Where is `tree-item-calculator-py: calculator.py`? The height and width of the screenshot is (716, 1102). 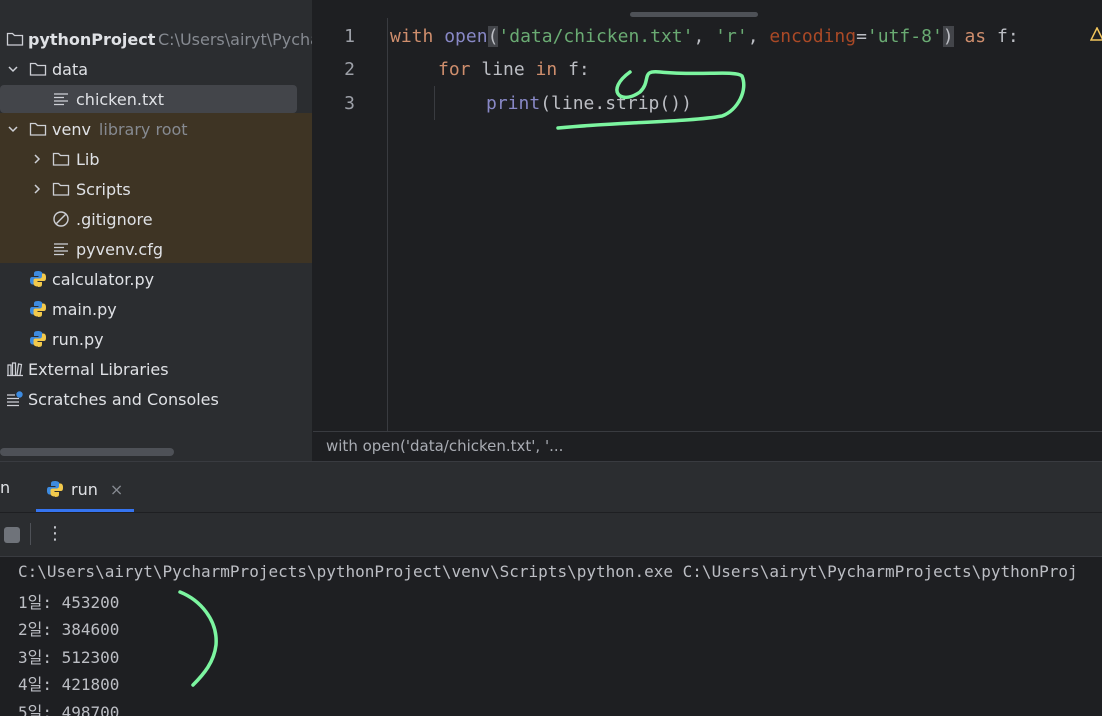 tree-item-calculator-py: calculator.py is located at coordinates (156, 279).